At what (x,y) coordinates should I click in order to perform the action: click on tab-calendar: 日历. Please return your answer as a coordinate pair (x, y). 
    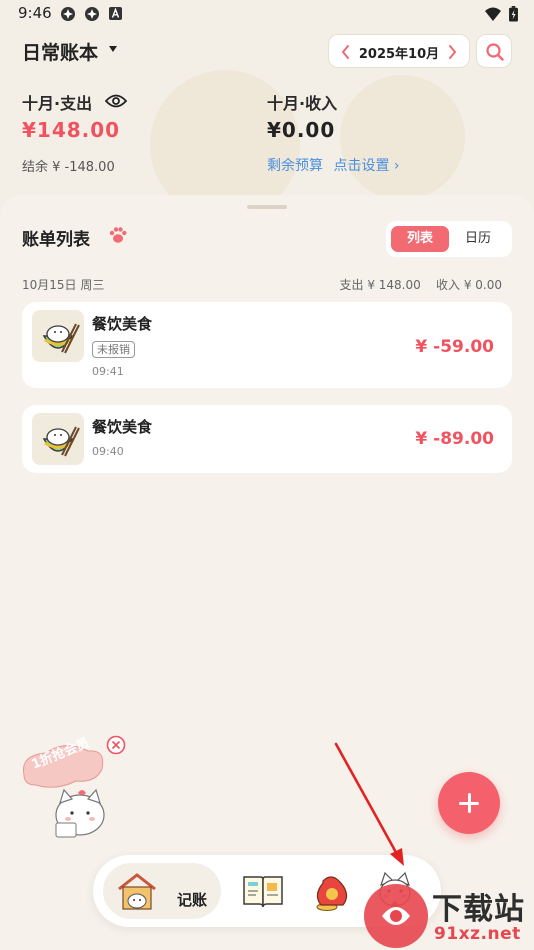
    Looking at the image, I should click on (478, 239).